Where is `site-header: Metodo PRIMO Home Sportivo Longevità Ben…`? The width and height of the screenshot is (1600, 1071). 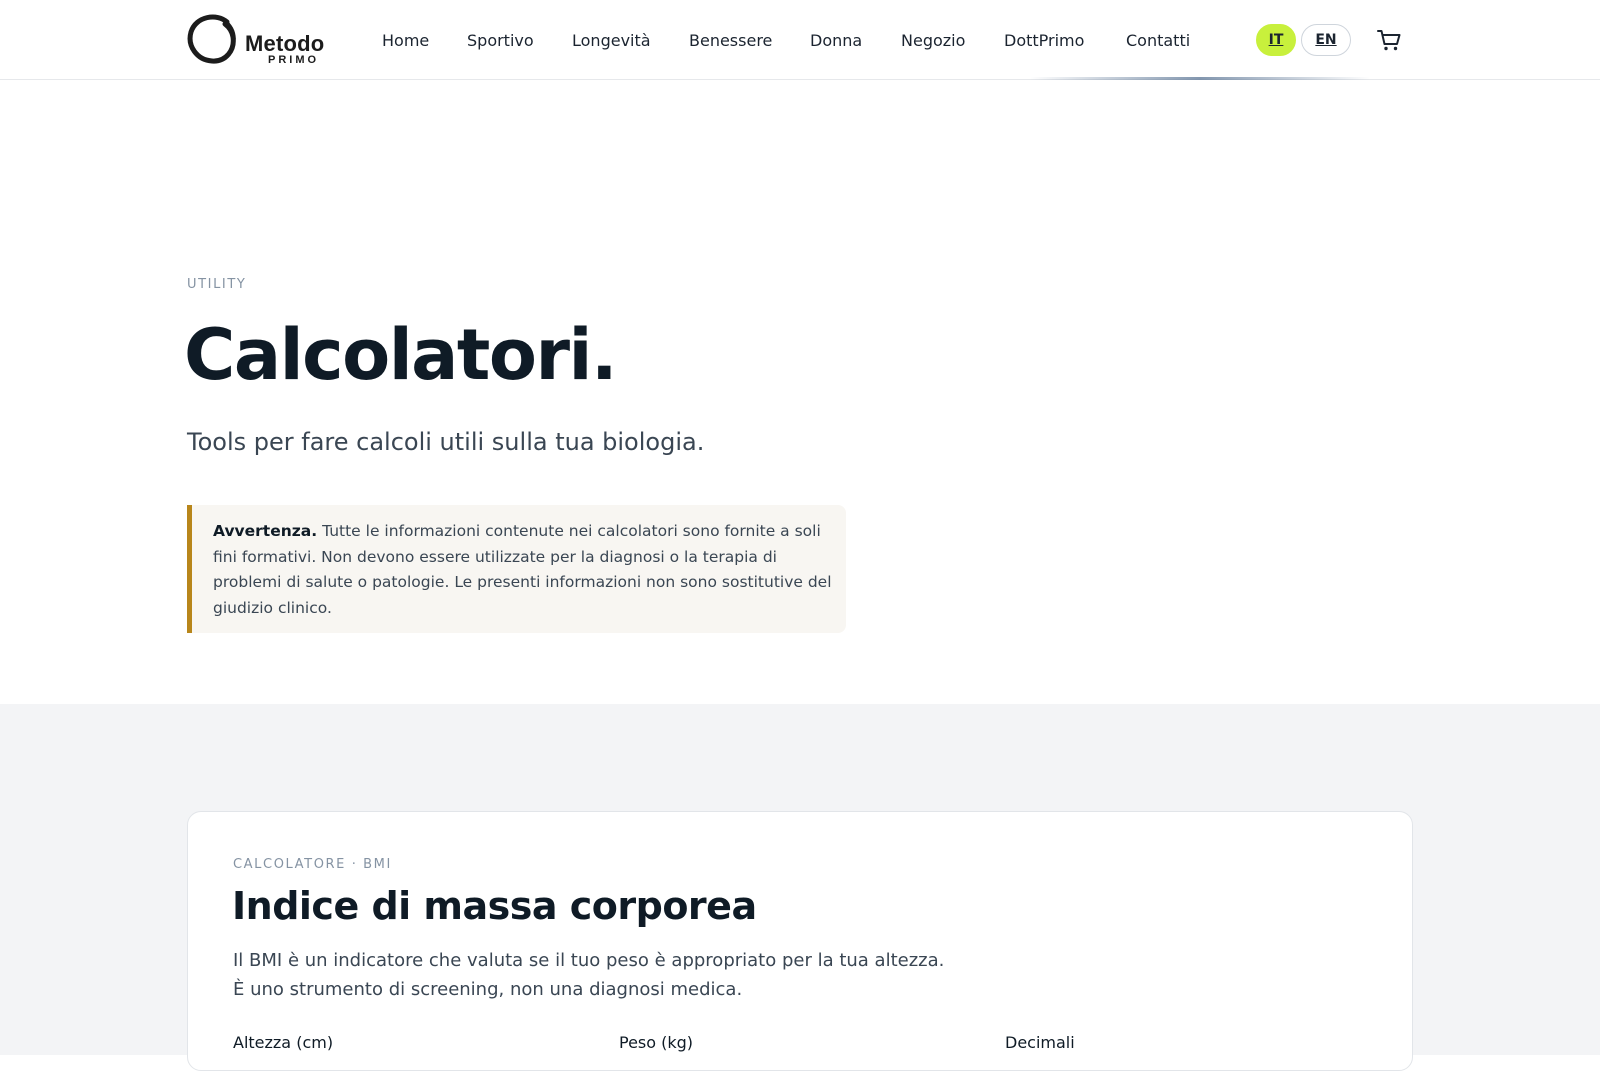
site-header: Metodo PRIMO Home Sportivo Longevità Ben… is located at coordinates (800, 40).